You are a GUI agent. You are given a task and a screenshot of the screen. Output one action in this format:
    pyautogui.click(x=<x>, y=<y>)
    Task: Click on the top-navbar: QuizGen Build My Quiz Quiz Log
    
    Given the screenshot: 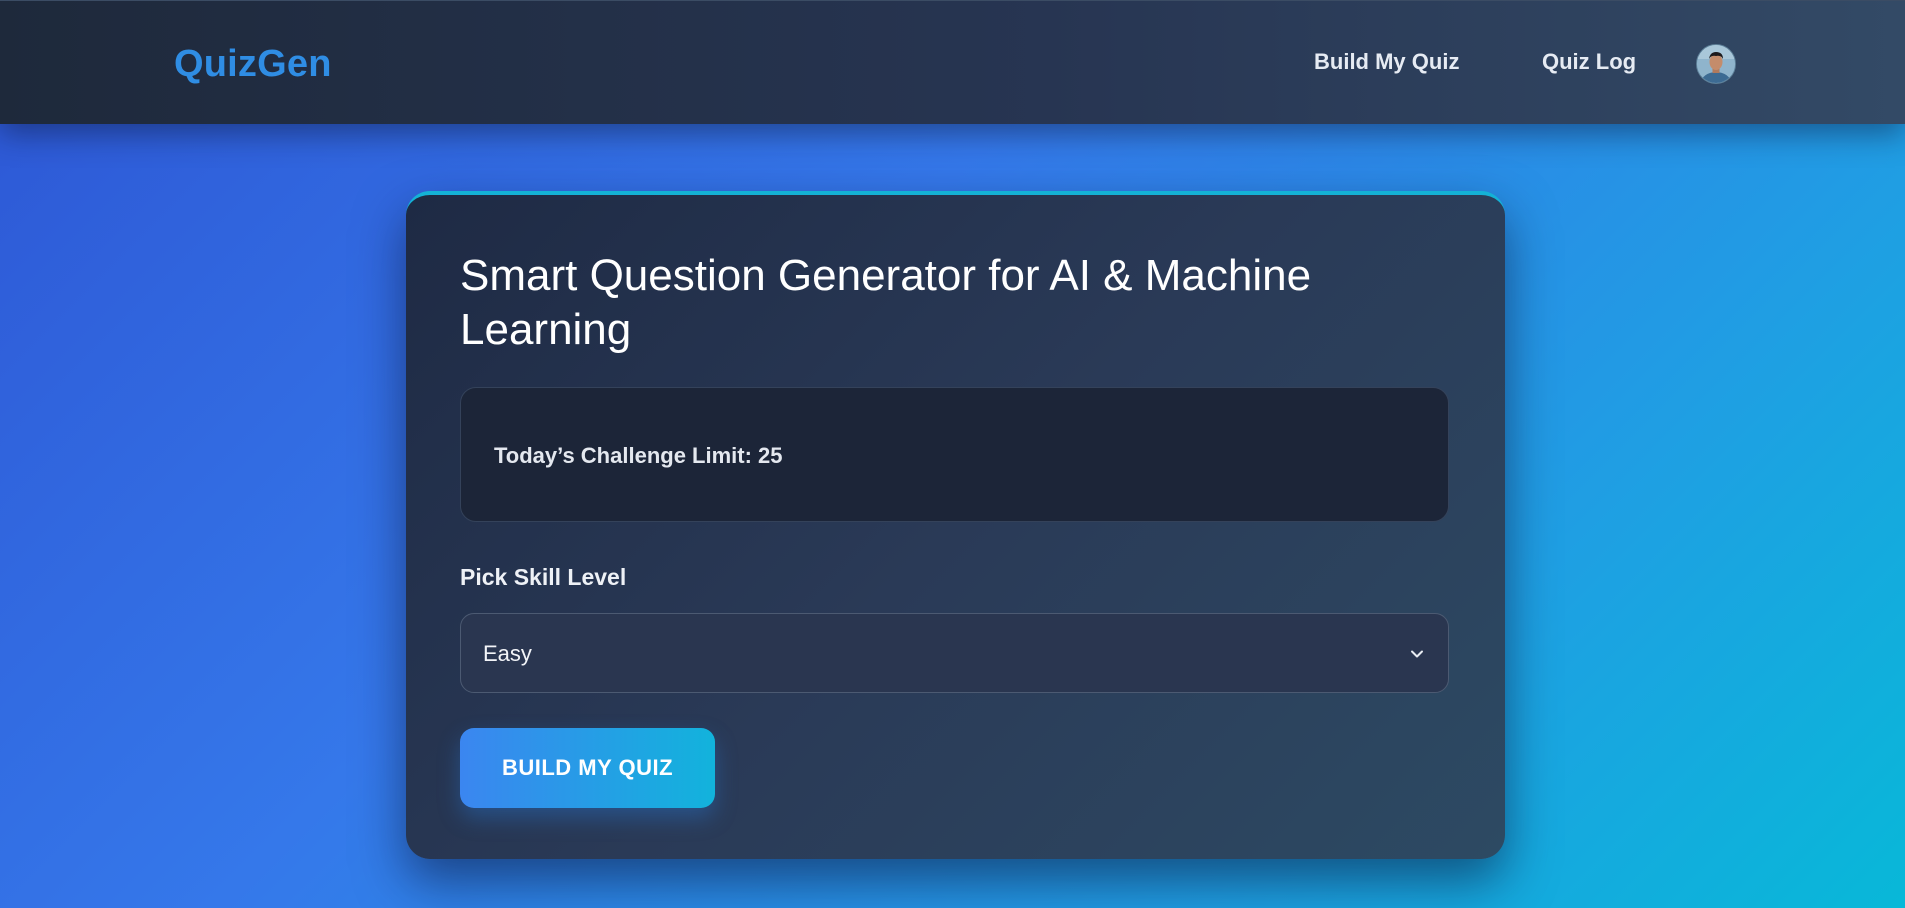 What is the action you would take?
    pyautogui.click(x=952, y=62)
    